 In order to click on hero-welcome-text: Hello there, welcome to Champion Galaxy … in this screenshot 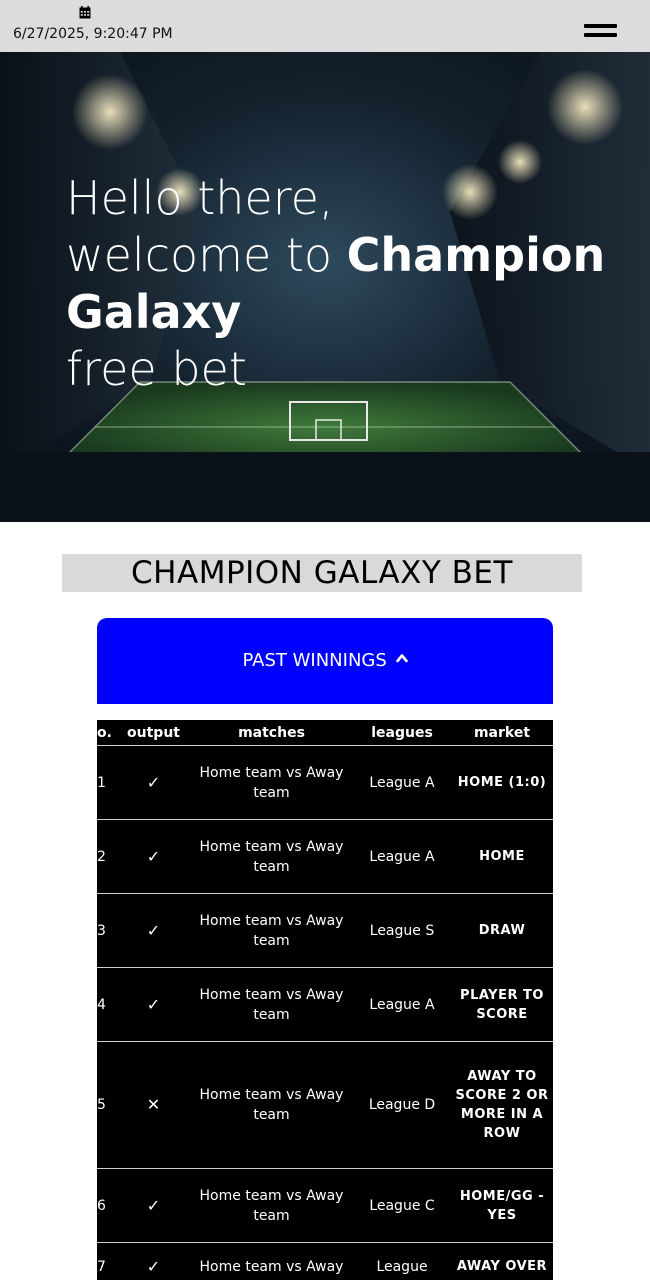, I will do `click(335, 284)`.